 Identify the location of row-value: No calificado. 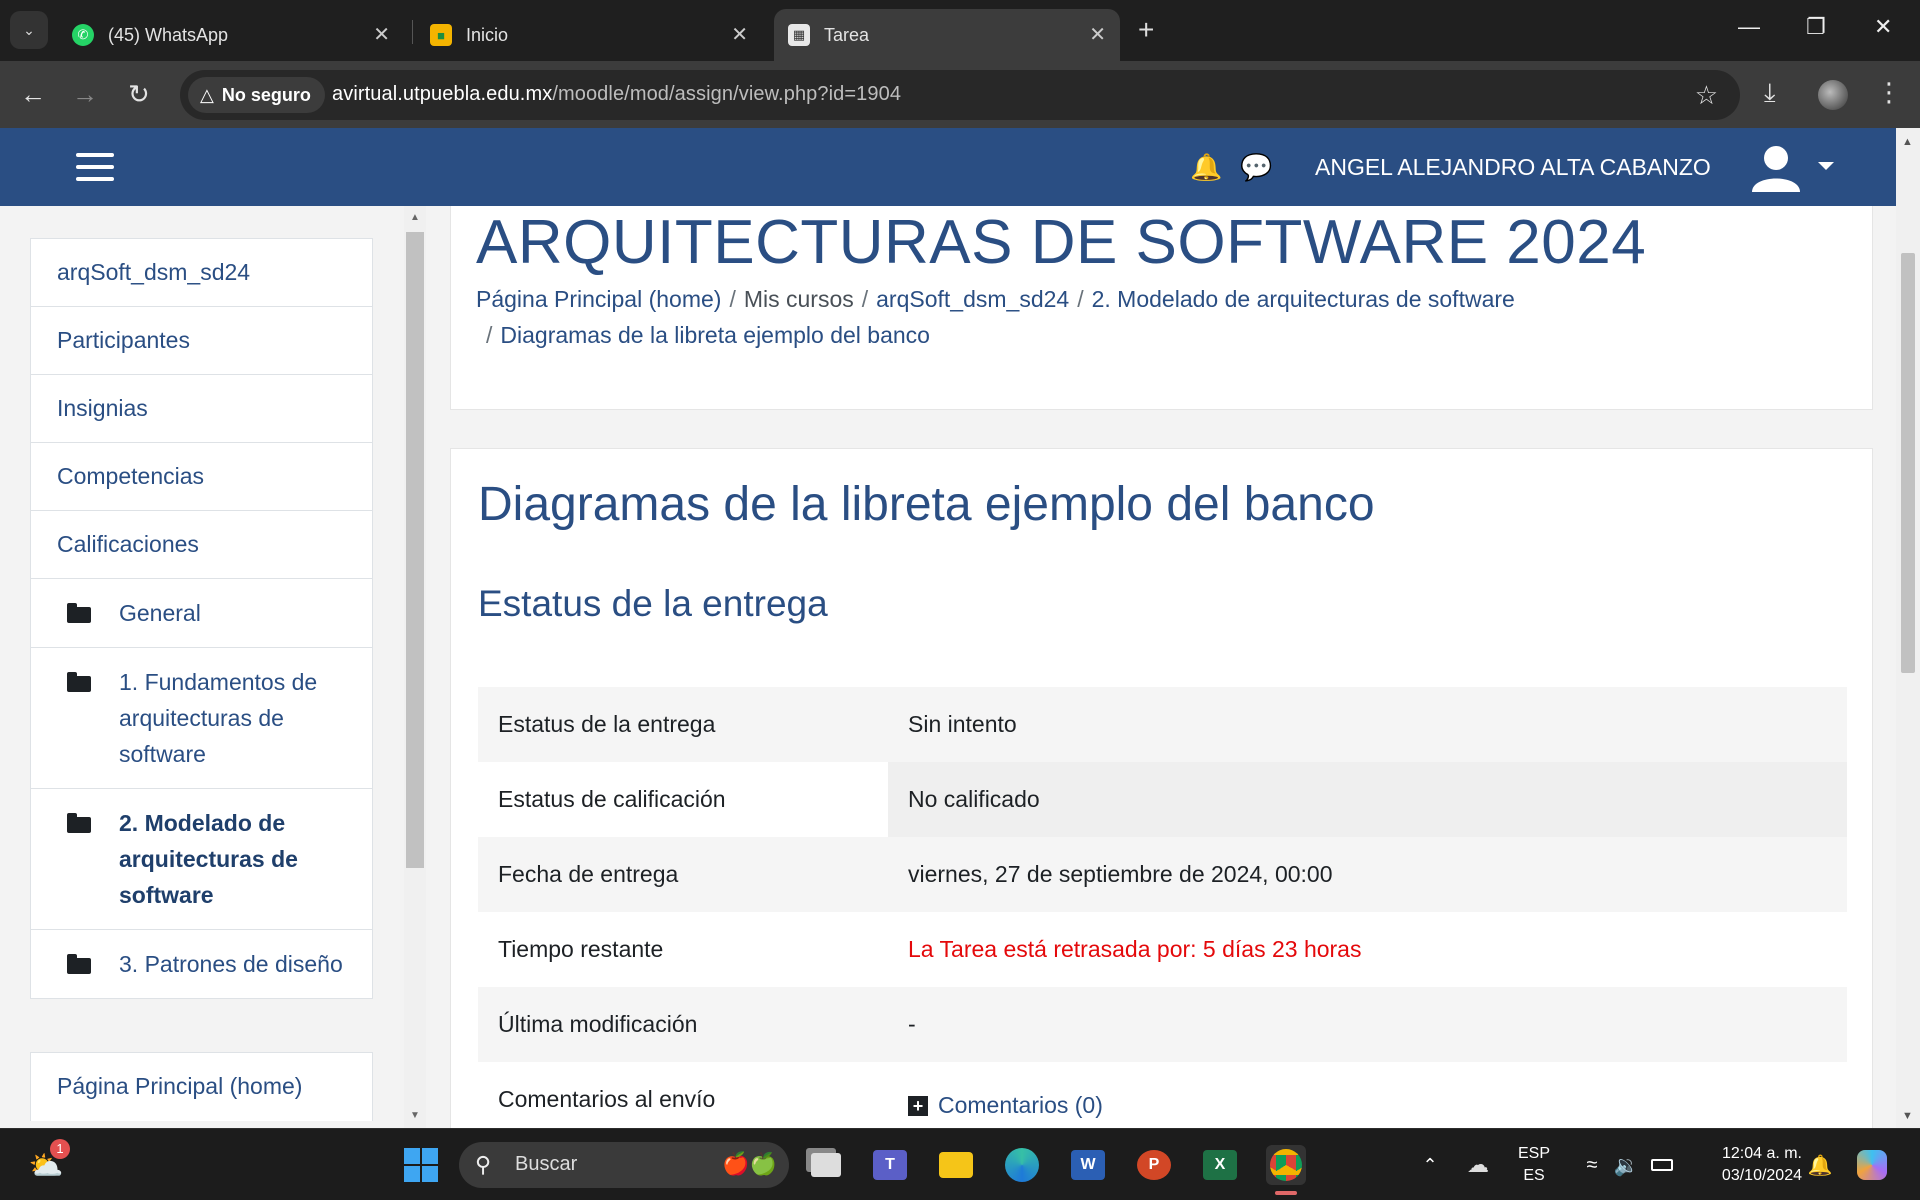
(1367, 799).